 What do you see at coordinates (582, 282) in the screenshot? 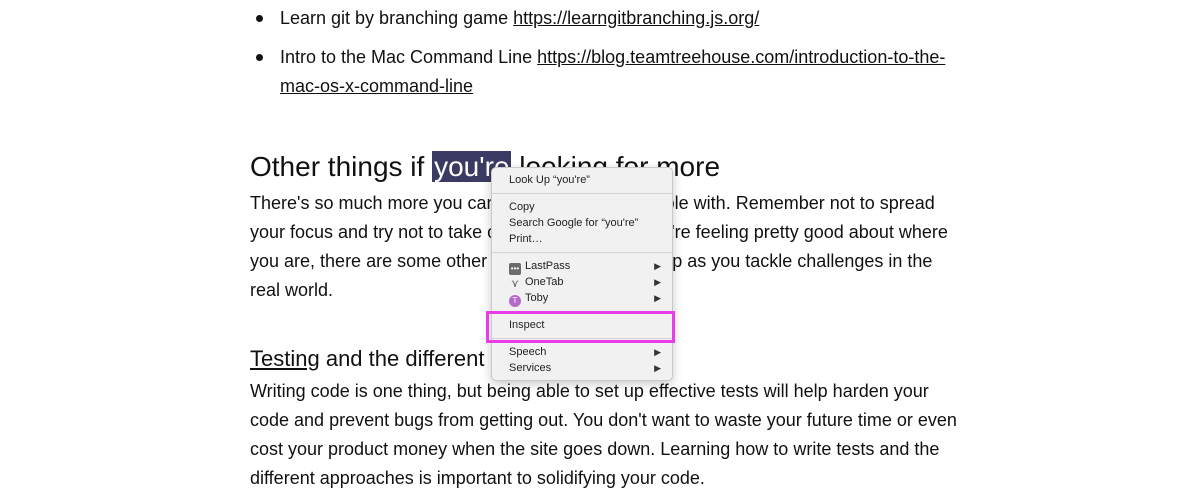
I see `menu-item-onetab: ⋎ OneTab ▶` at bounding box center [582, 282].